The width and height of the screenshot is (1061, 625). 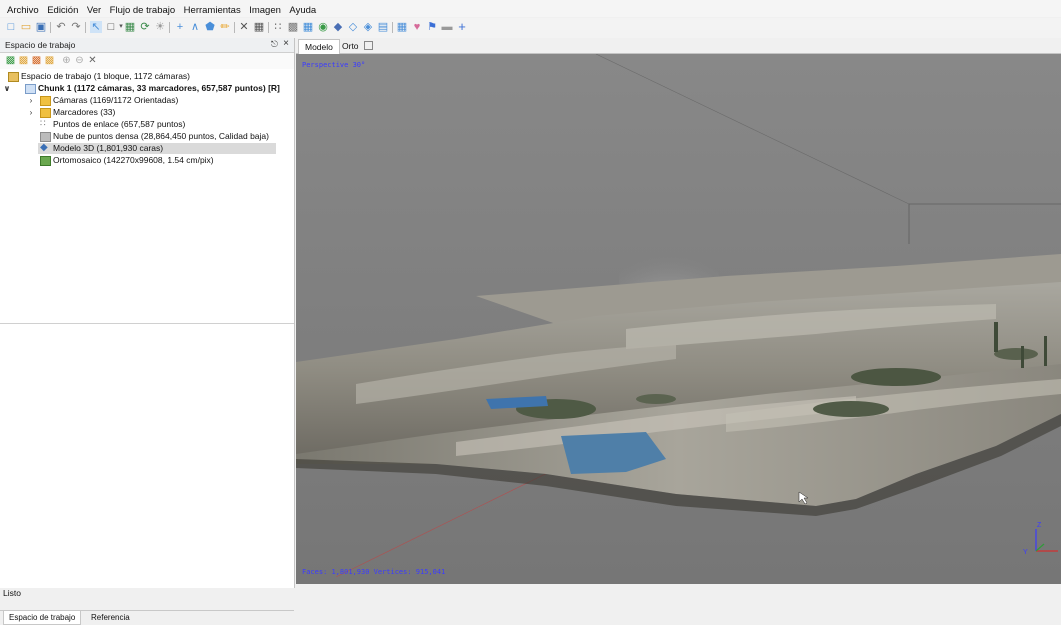 What do you see at coordinates (319, 46) in the screenshot?
I see `tab-model: Modelo` at bounding box center [319, 46].